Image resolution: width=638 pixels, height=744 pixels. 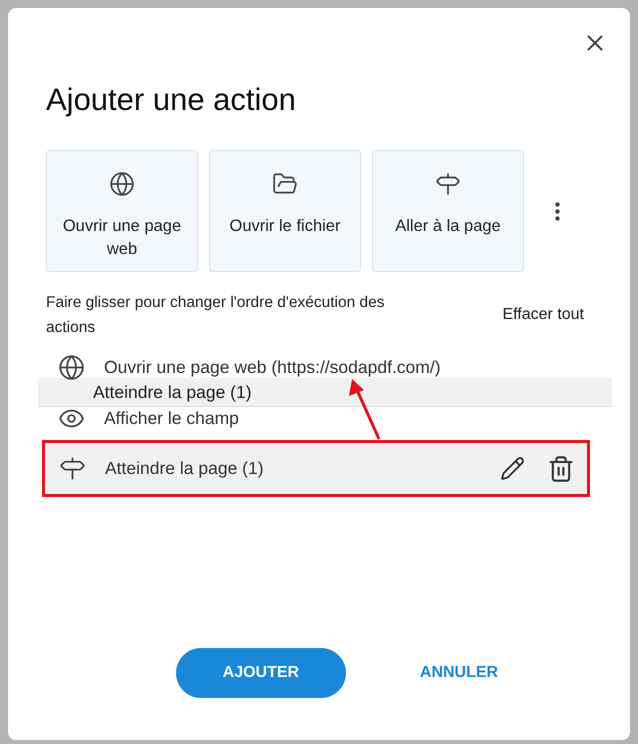 I want to click on pencil-icon, so click(x=512, y=468).